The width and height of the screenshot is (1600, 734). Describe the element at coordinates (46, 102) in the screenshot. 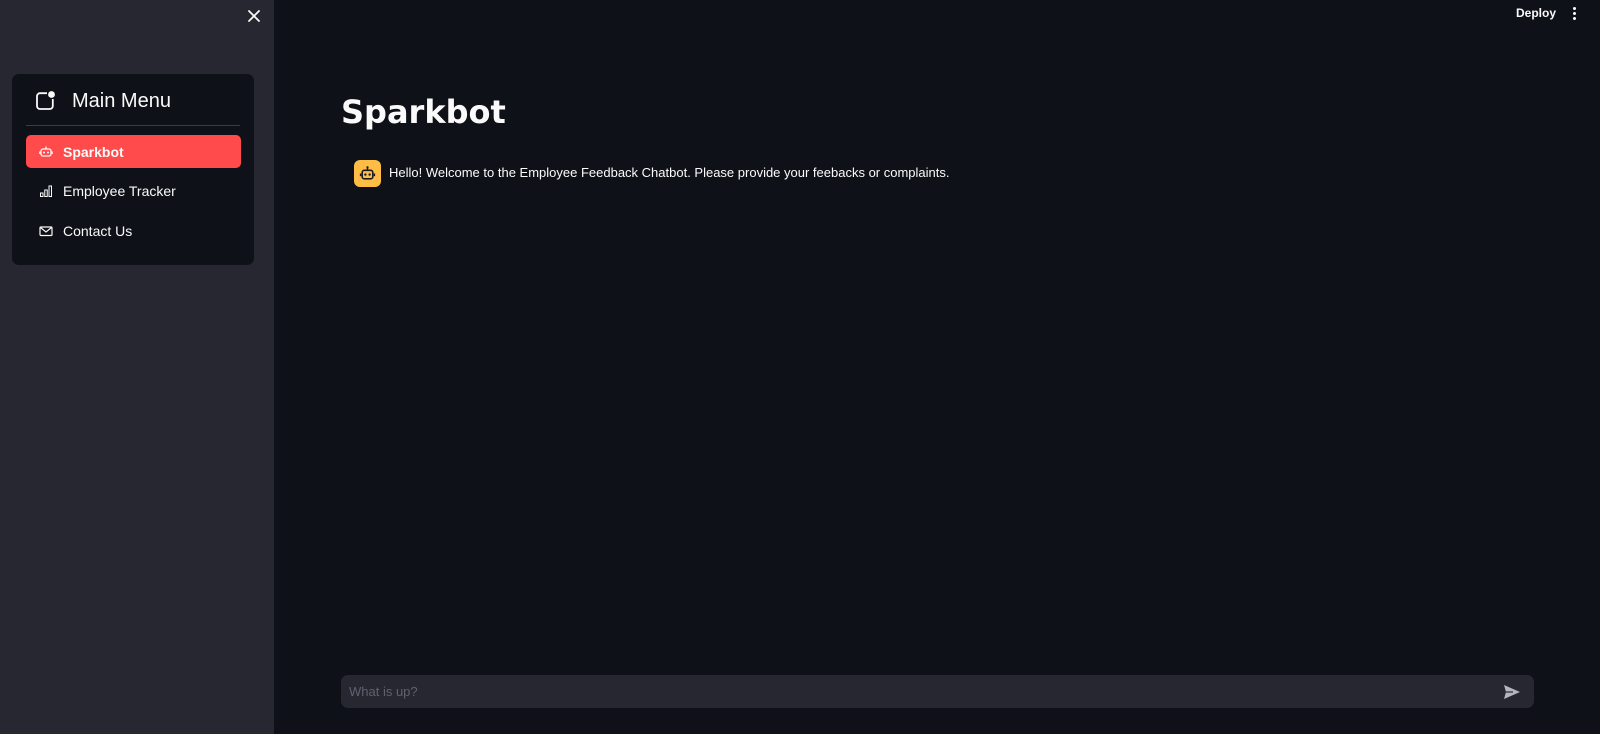

I see `app-indicator-icon` at that location.